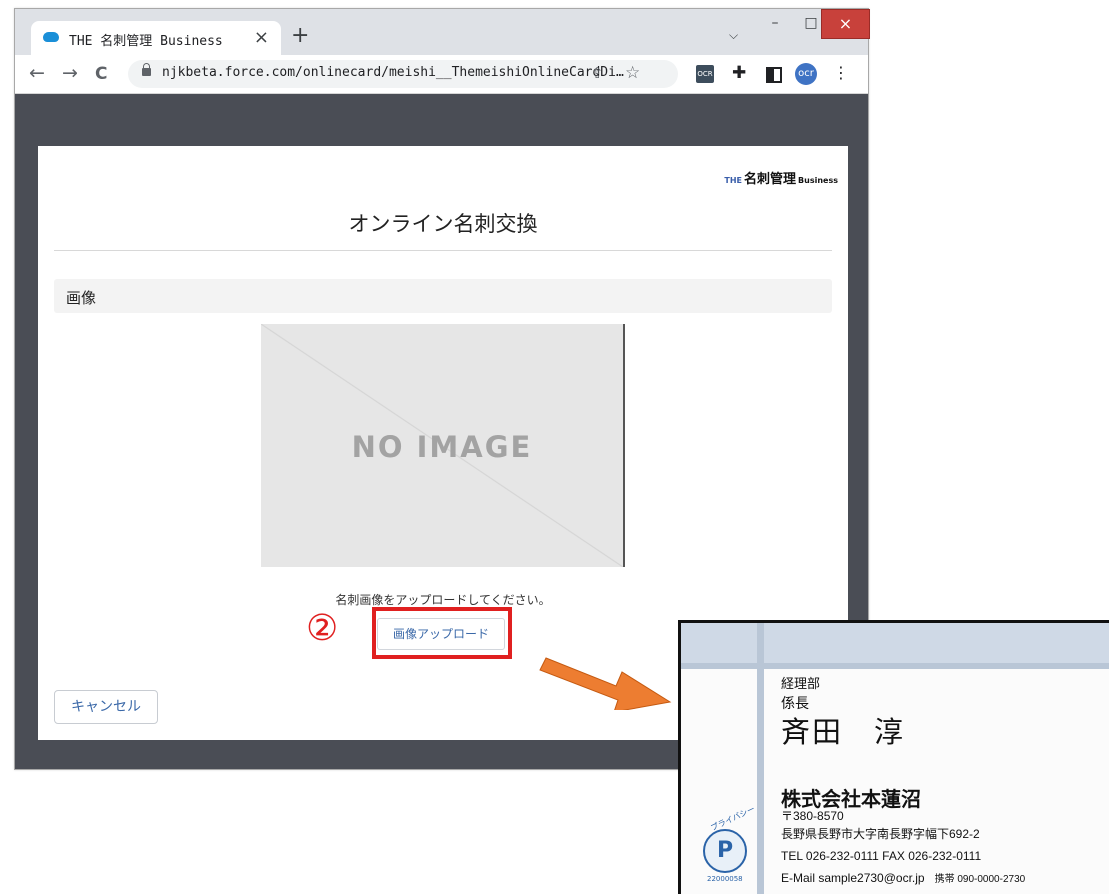 Image resolution: width=1109 pixels, height=894 pixels. Describe the element at coordinates (322, 628) in the screenshot. I see `step-number: ②` at that location.